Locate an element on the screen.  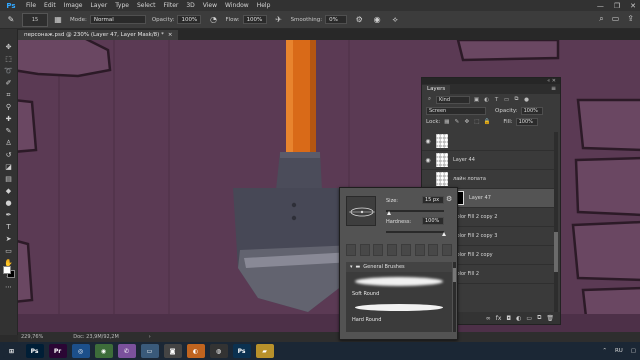
opacity-field: 100% is located at coordinates (189, 19).